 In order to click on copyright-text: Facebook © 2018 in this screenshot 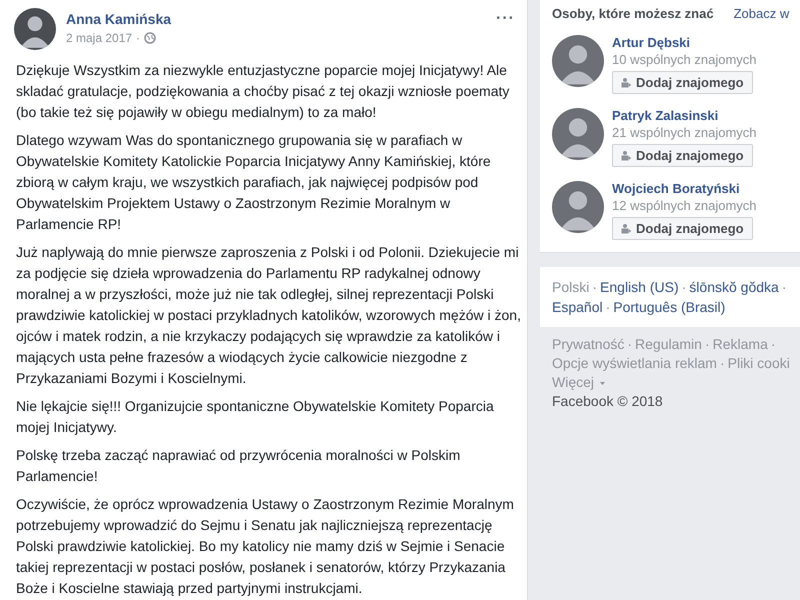, I will do `click(608, 401)`.